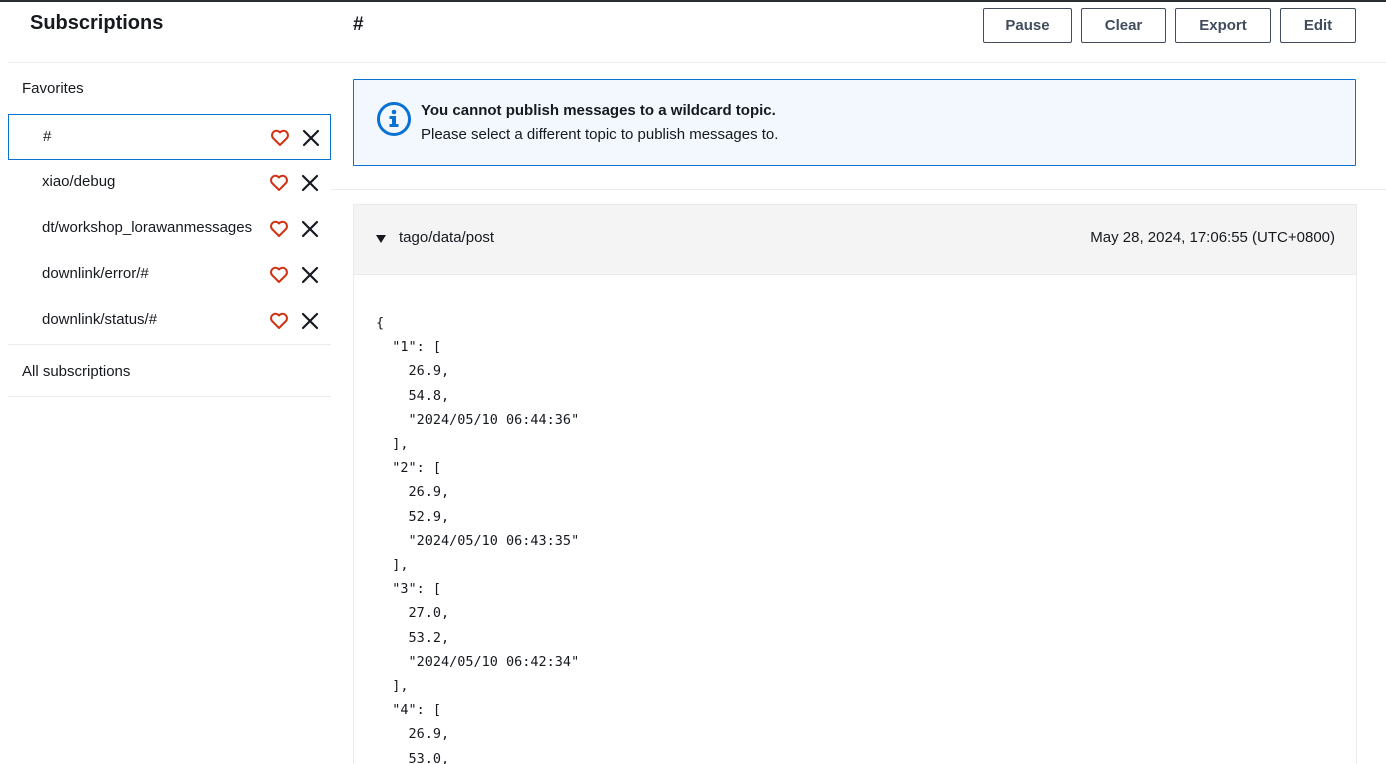 The width and height of the screenshot is (1386, 764). Describe the element at coordinates (478, 661) in the screenshot. I see `payload-line: "2024/05/10 06:42:34"` at that location.